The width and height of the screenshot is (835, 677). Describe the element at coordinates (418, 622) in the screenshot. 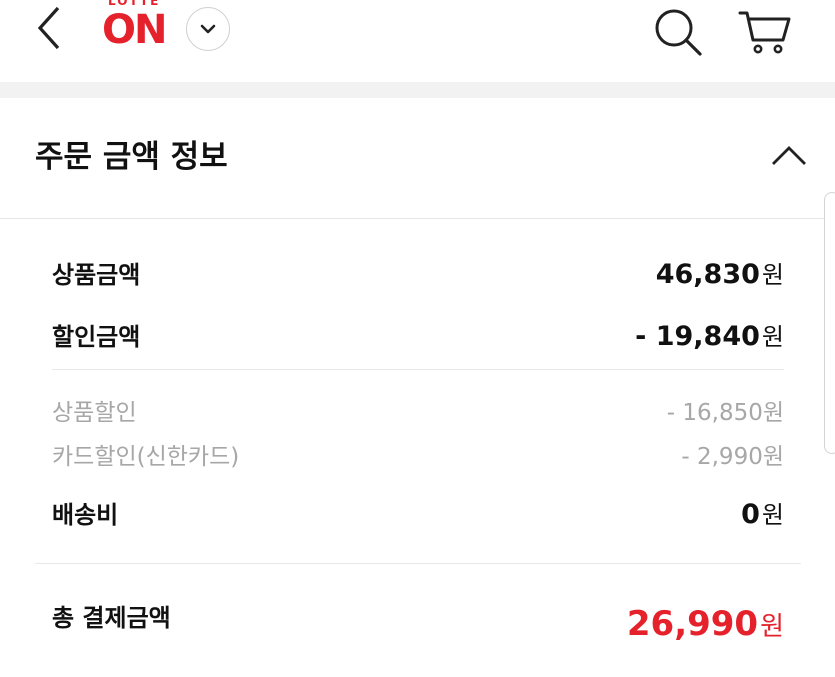

I see `total-payment-row: 총 결제금액 26,990원` at that location.